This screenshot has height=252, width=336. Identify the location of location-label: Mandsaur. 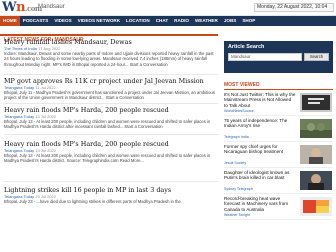
(51, 7).